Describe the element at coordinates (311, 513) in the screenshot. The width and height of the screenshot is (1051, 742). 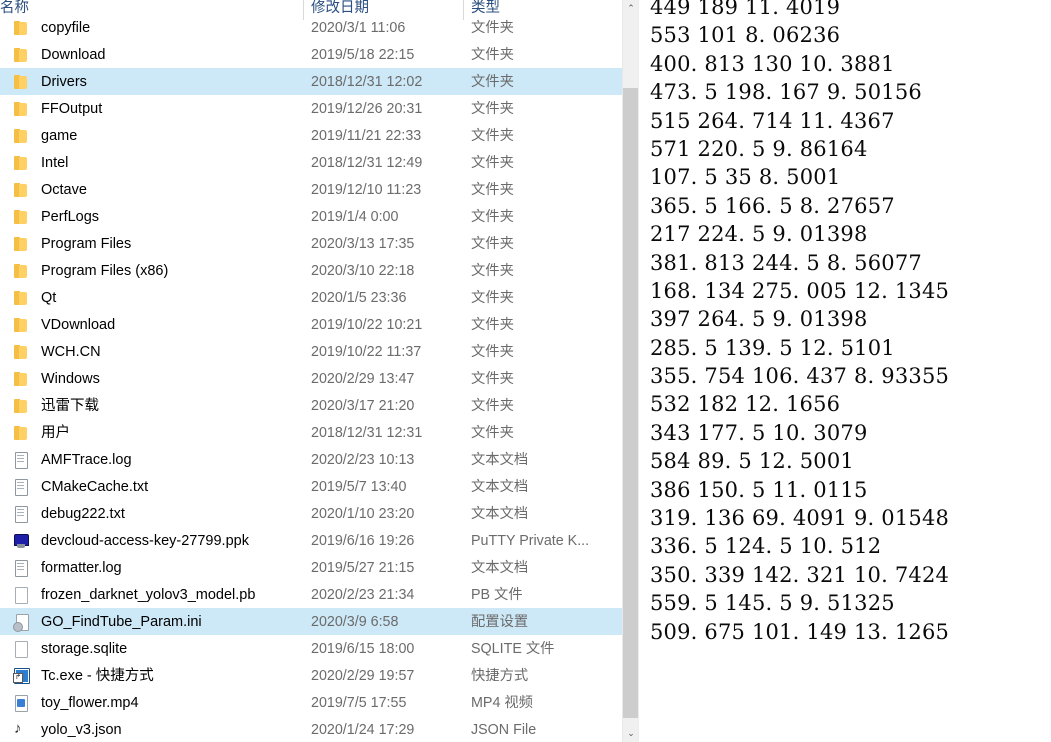
I see `file-row: debug222.txt 2020/1/10 23:20 文本文档` at that location.